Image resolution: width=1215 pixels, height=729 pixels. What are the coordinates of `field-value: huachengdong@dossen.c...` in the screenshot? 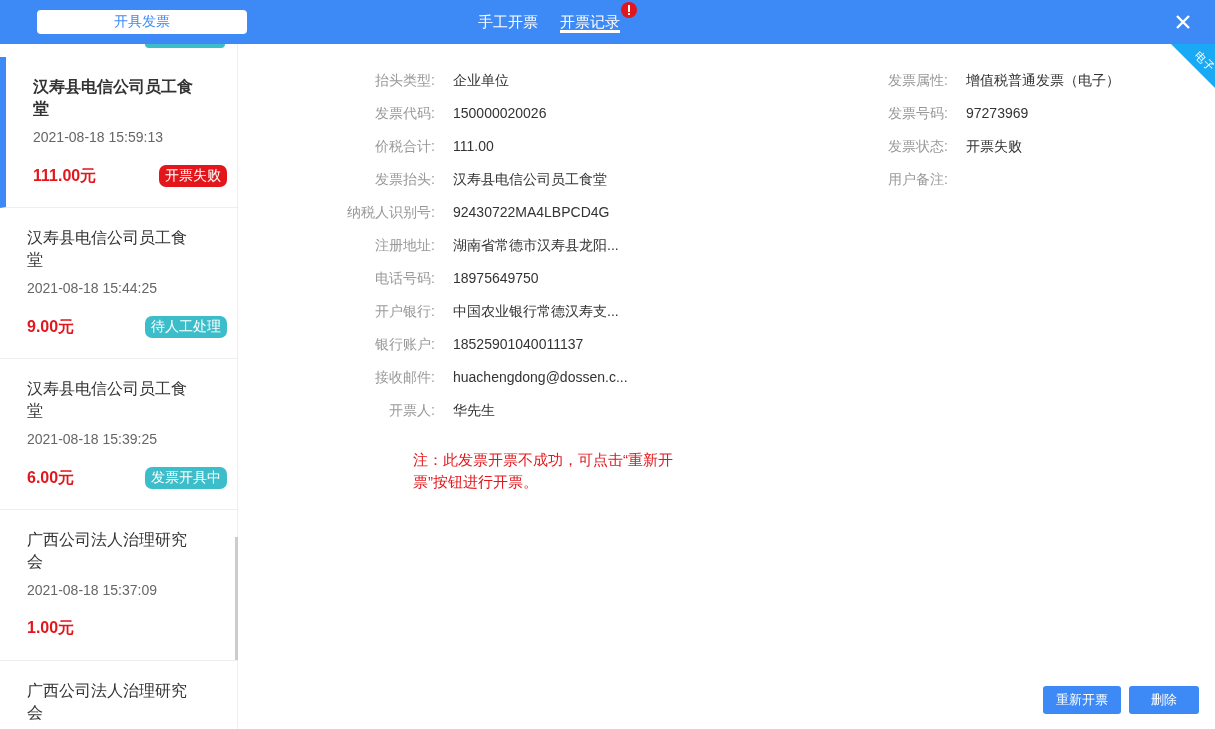 It's located at (541, 377).